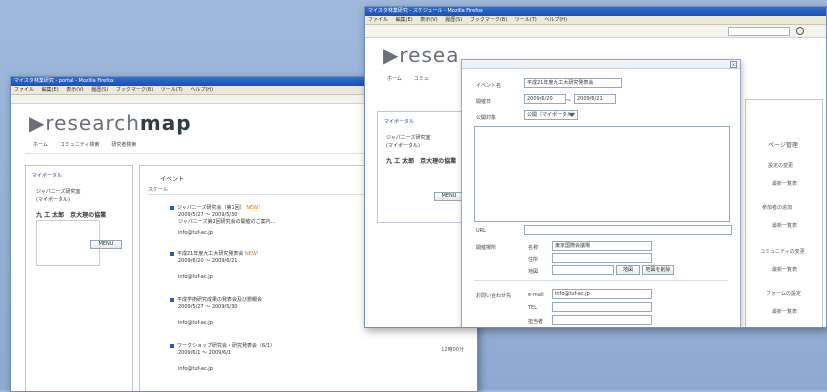 Image resolution: width=827 pixels, height=392 pixels. Describe the element at coordinates (595, 31) in the screenshot. I see `front-address-bar` at that location.